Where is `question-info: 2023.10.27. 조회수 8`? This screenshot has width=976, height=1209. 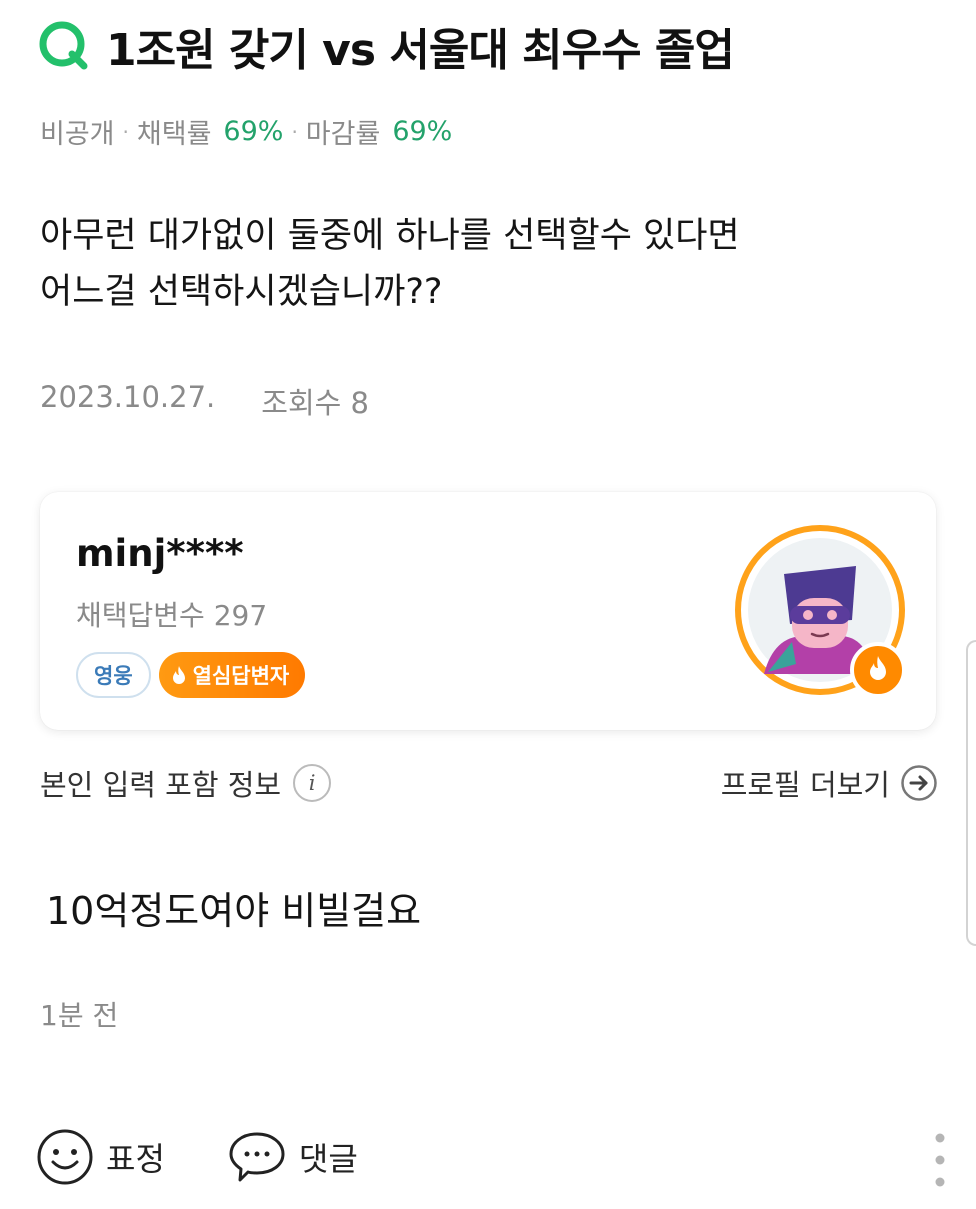 question-info: 2023.10.27. 조회수 8 is located at coordinates (204, 401).